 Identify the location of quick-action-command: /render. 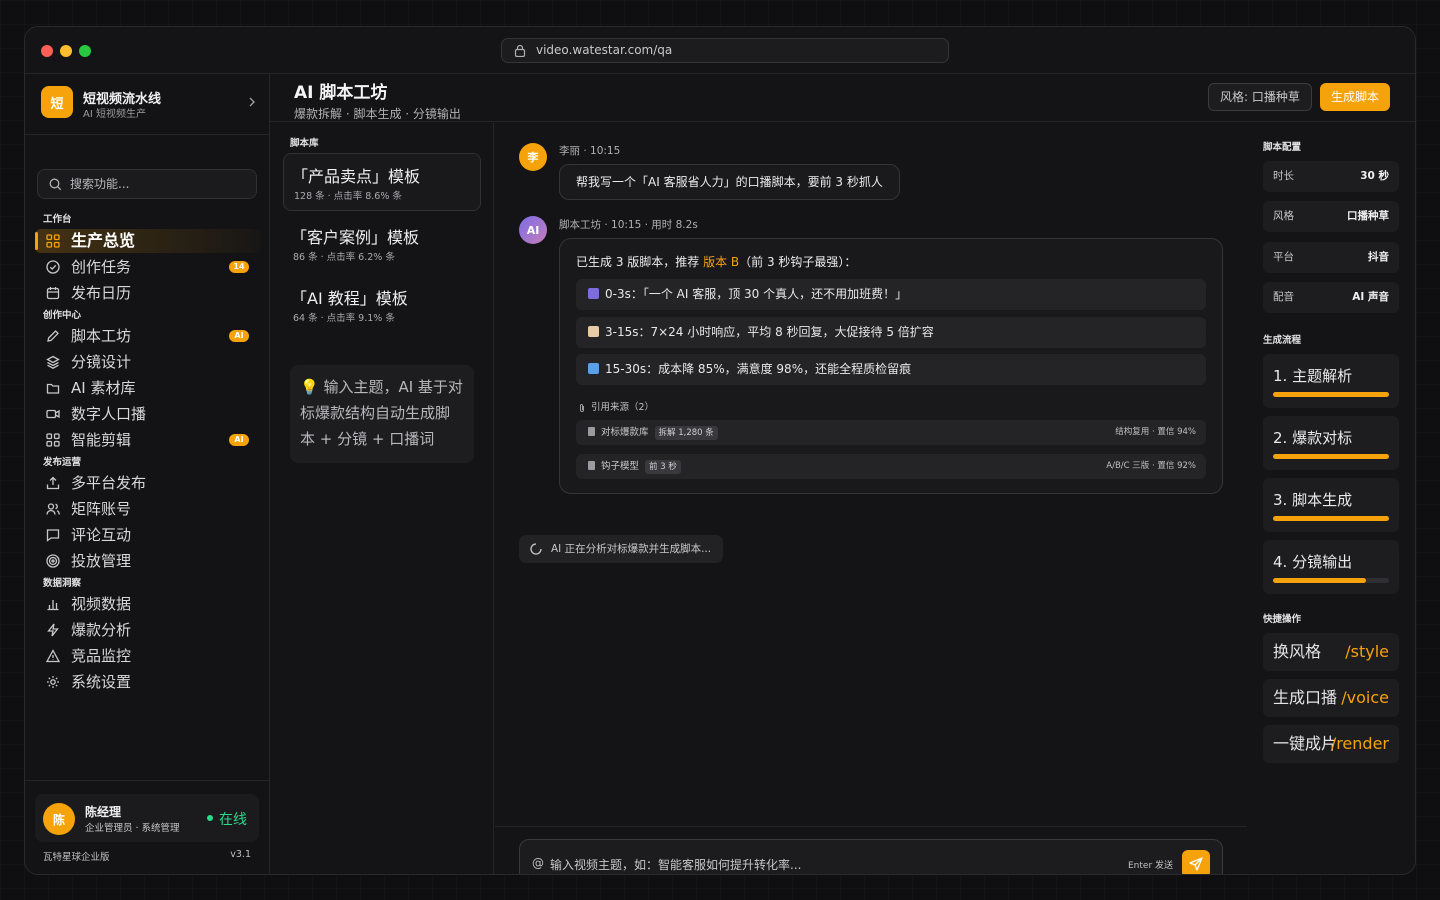
(1359, 743).